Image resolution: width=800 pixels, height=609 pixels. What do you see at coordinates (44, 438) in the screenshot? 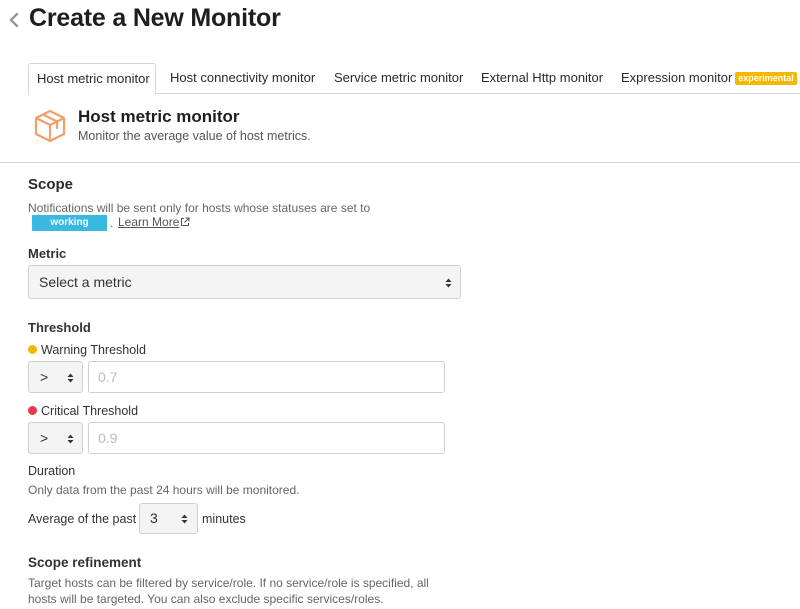
I see `critical-operator-value: >` at bounding box center [44, 438].